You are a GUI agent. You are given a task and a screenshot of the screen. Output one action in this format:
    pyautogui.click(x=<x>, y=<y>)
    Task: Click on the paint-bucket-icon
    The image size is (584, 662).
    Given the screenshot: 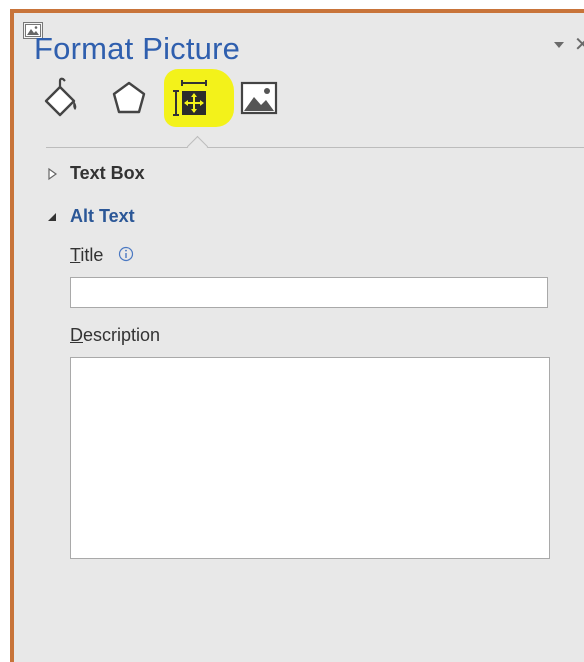 What is the action you would take?
    pyautogui.click(x=60, y=97)
    